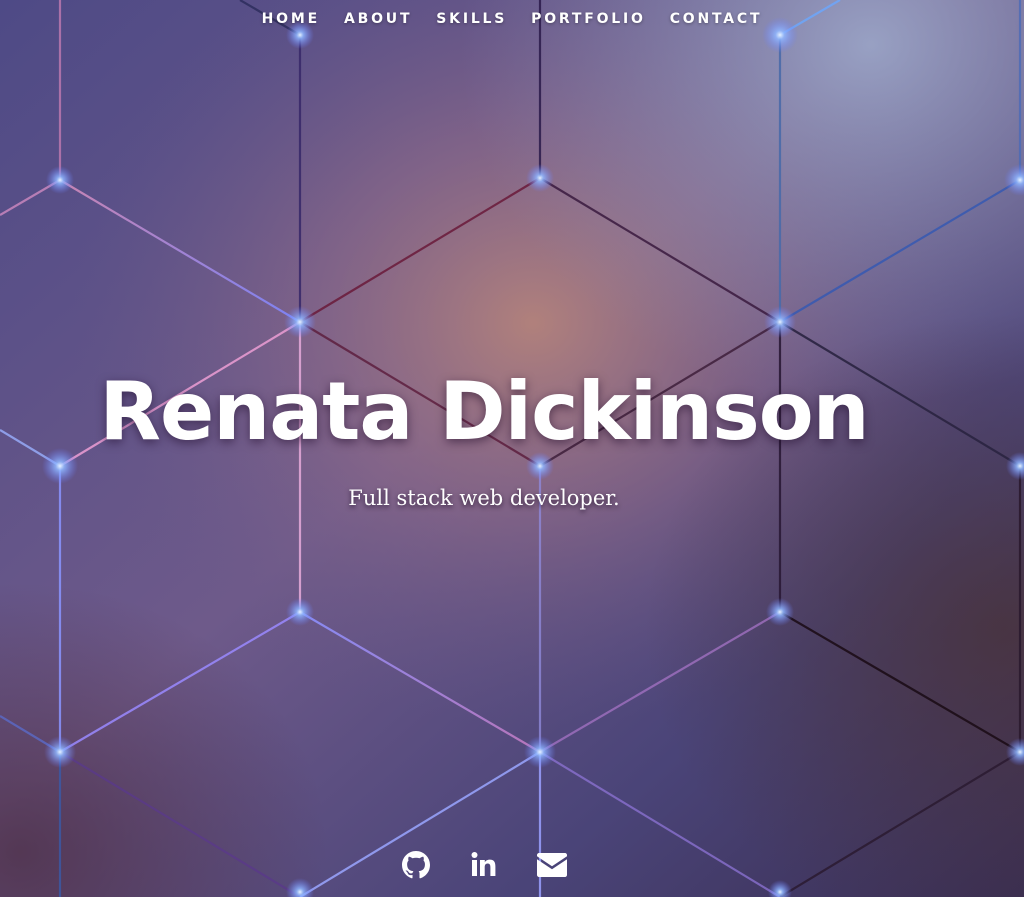  Describe the element at coordinates (291, 19) in the screenshot. I see `nav-item-home: HOME` at that location.